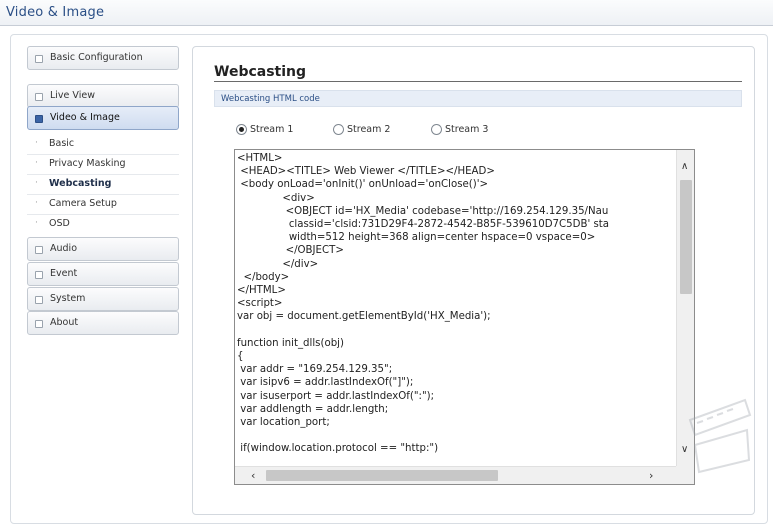 The width and height of the screenshot is (773, 527). Describe the element at coordinates (103, 299) in the screenshot. I see `sidebar-item-system: System` at that location.